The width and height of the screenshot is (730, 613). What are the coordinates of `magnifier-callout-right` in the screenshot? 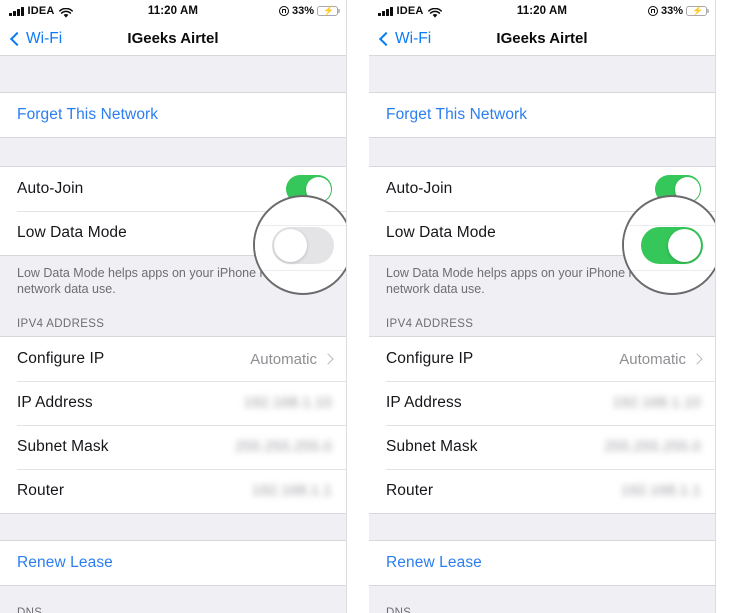 It's located at (668, 245).